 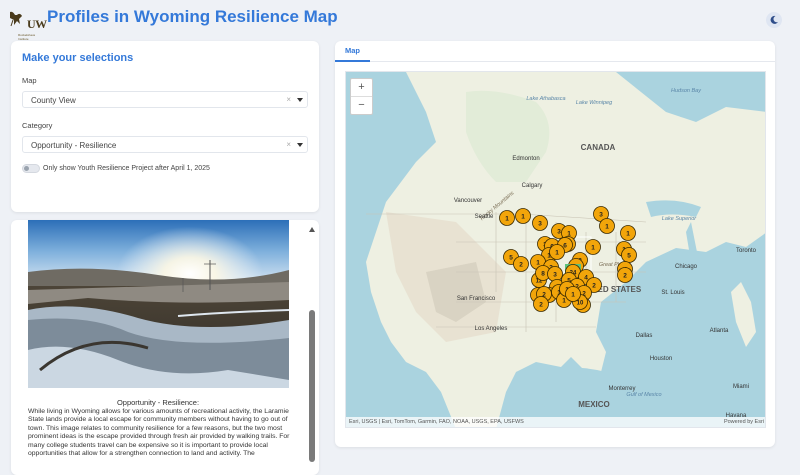 I want to click on logo-text: UW, so click(x=37, y=24).